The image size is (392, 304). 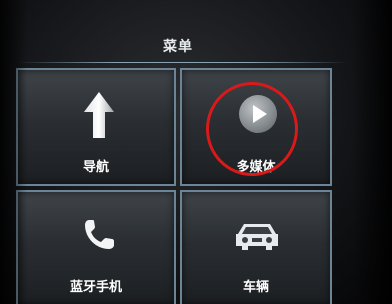 I want to click on tile-label-navigation: 导航, so click(x=95, y=167).